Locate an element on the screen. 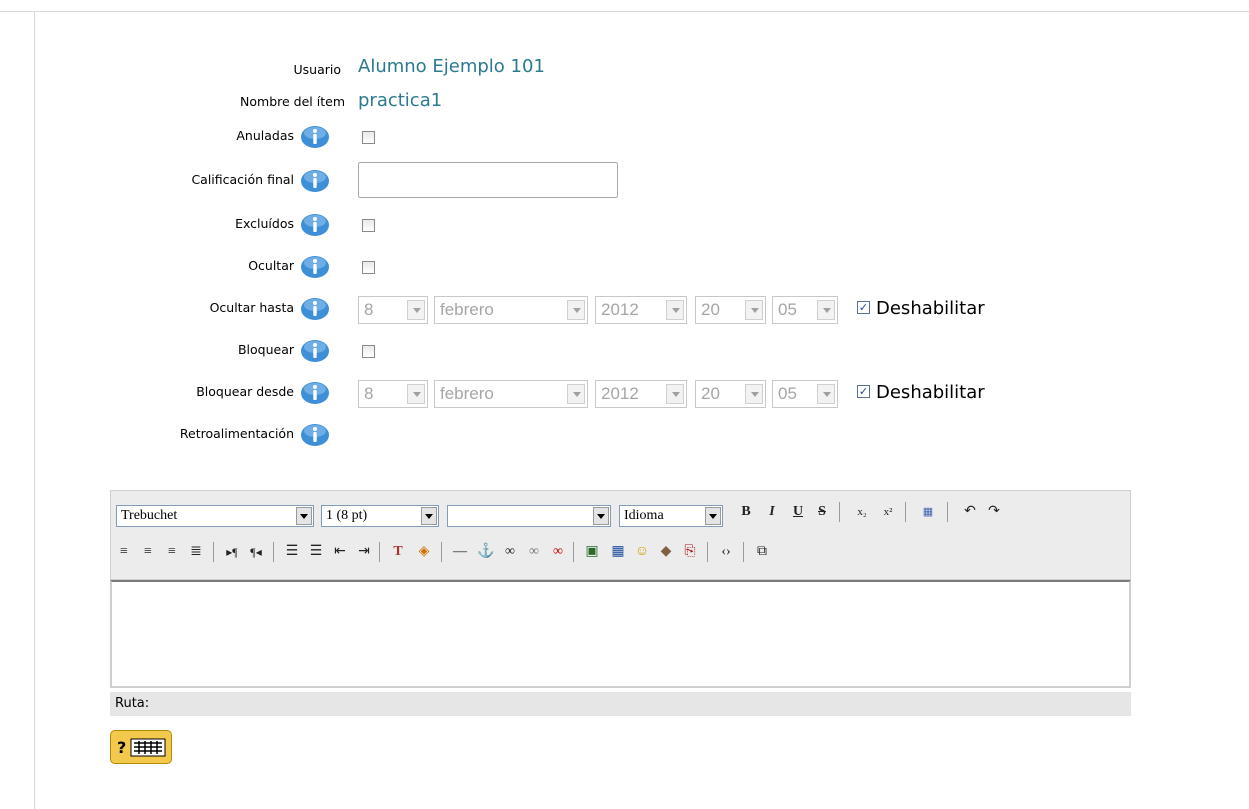 This screenshot has width=1249, height=809. underline-icon: U is located at coordinates (798, 512).